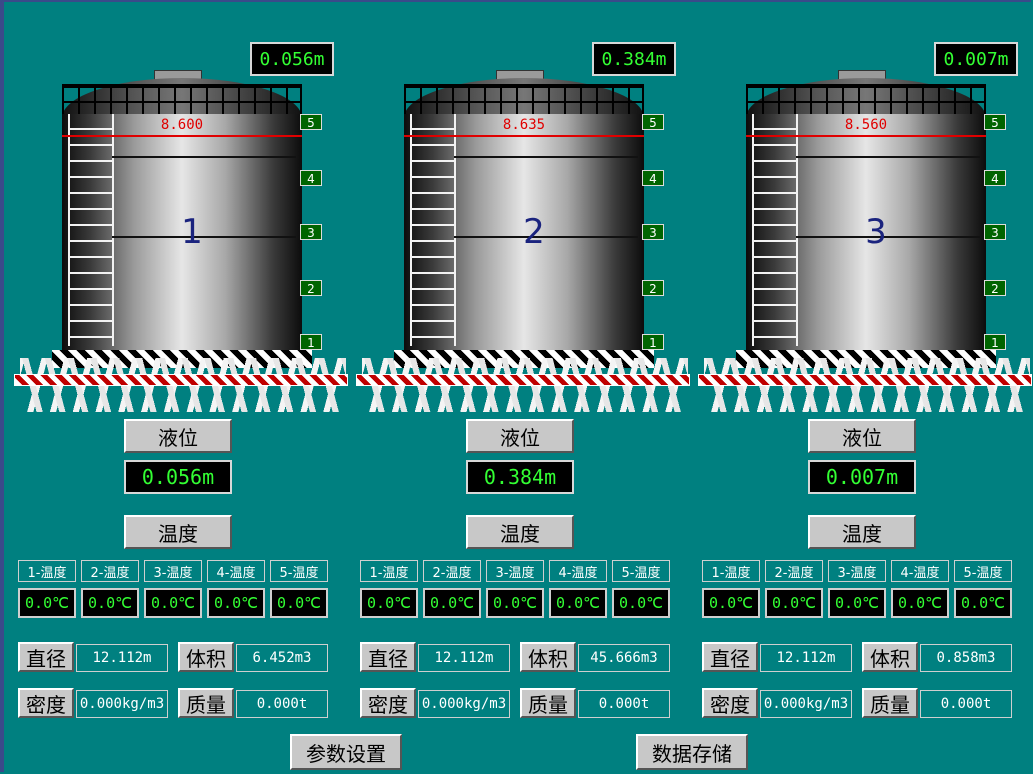  Describe the element at coordinates (966, 658) in the screenshot. I see `volume-value: 0.858m3` at that location.